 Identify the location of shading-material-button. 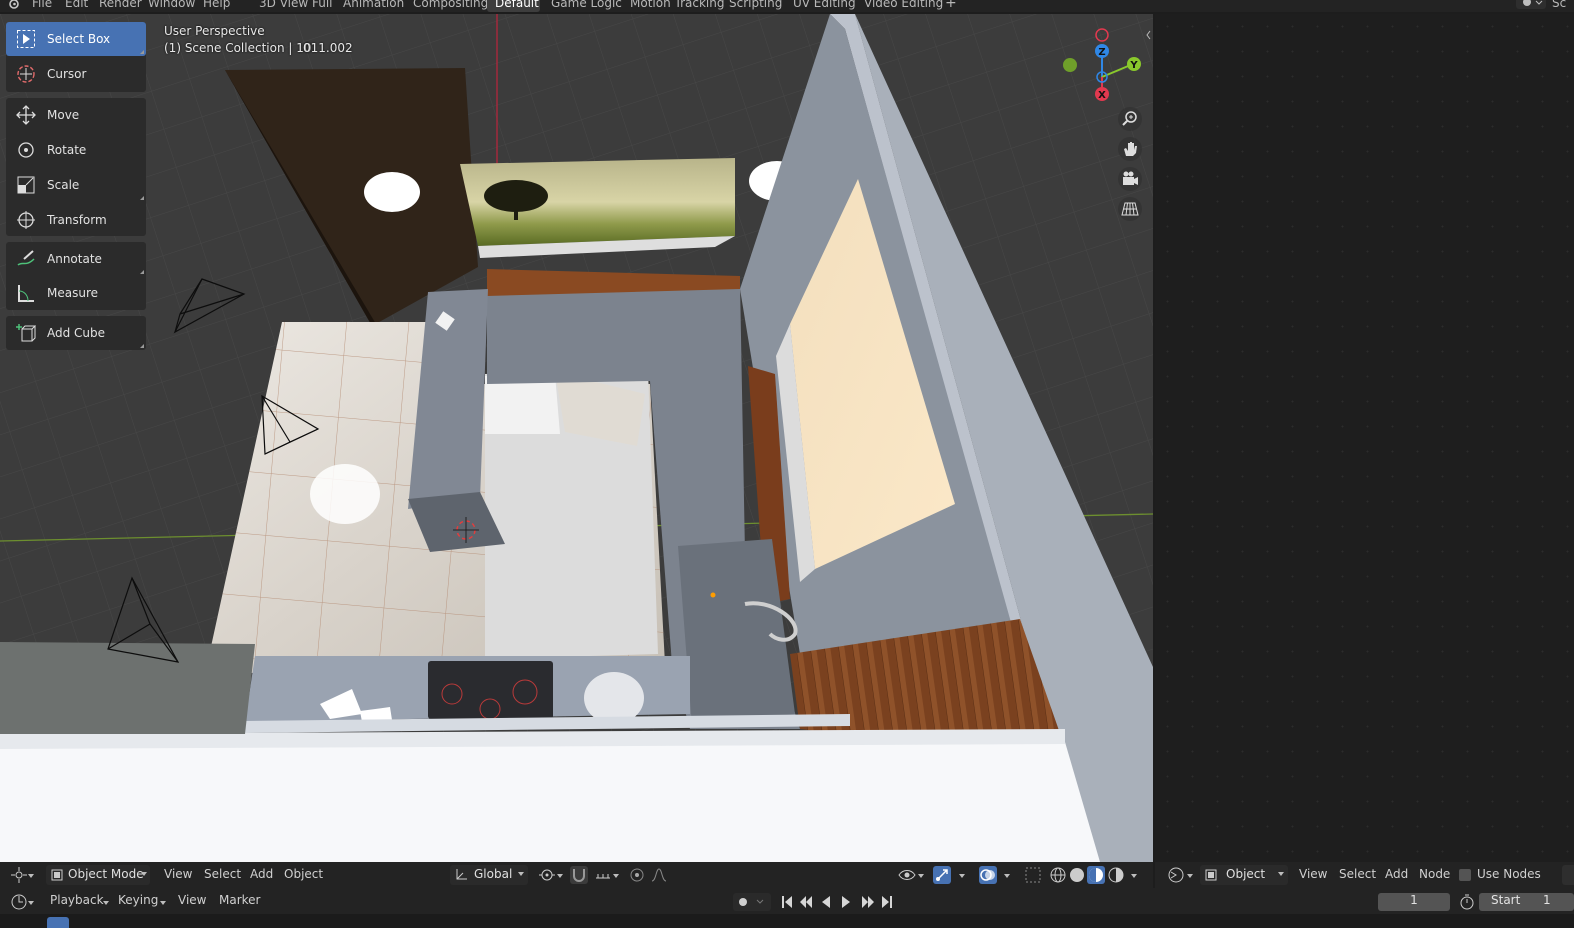
(1096, 875).